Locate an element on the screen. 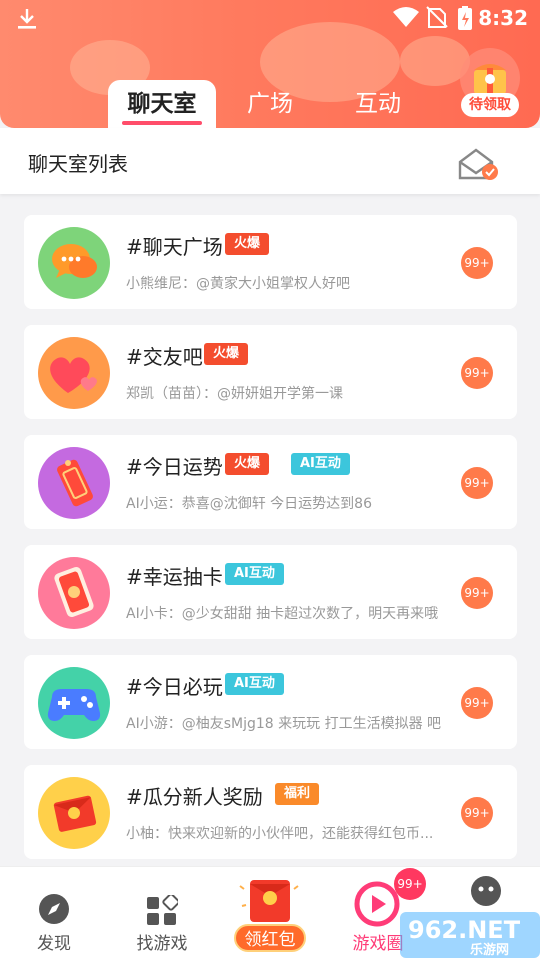 This screenshot has width=540, height=960. site-watermark: 962.NET 乐游网 is located at coordinates (470, 933).